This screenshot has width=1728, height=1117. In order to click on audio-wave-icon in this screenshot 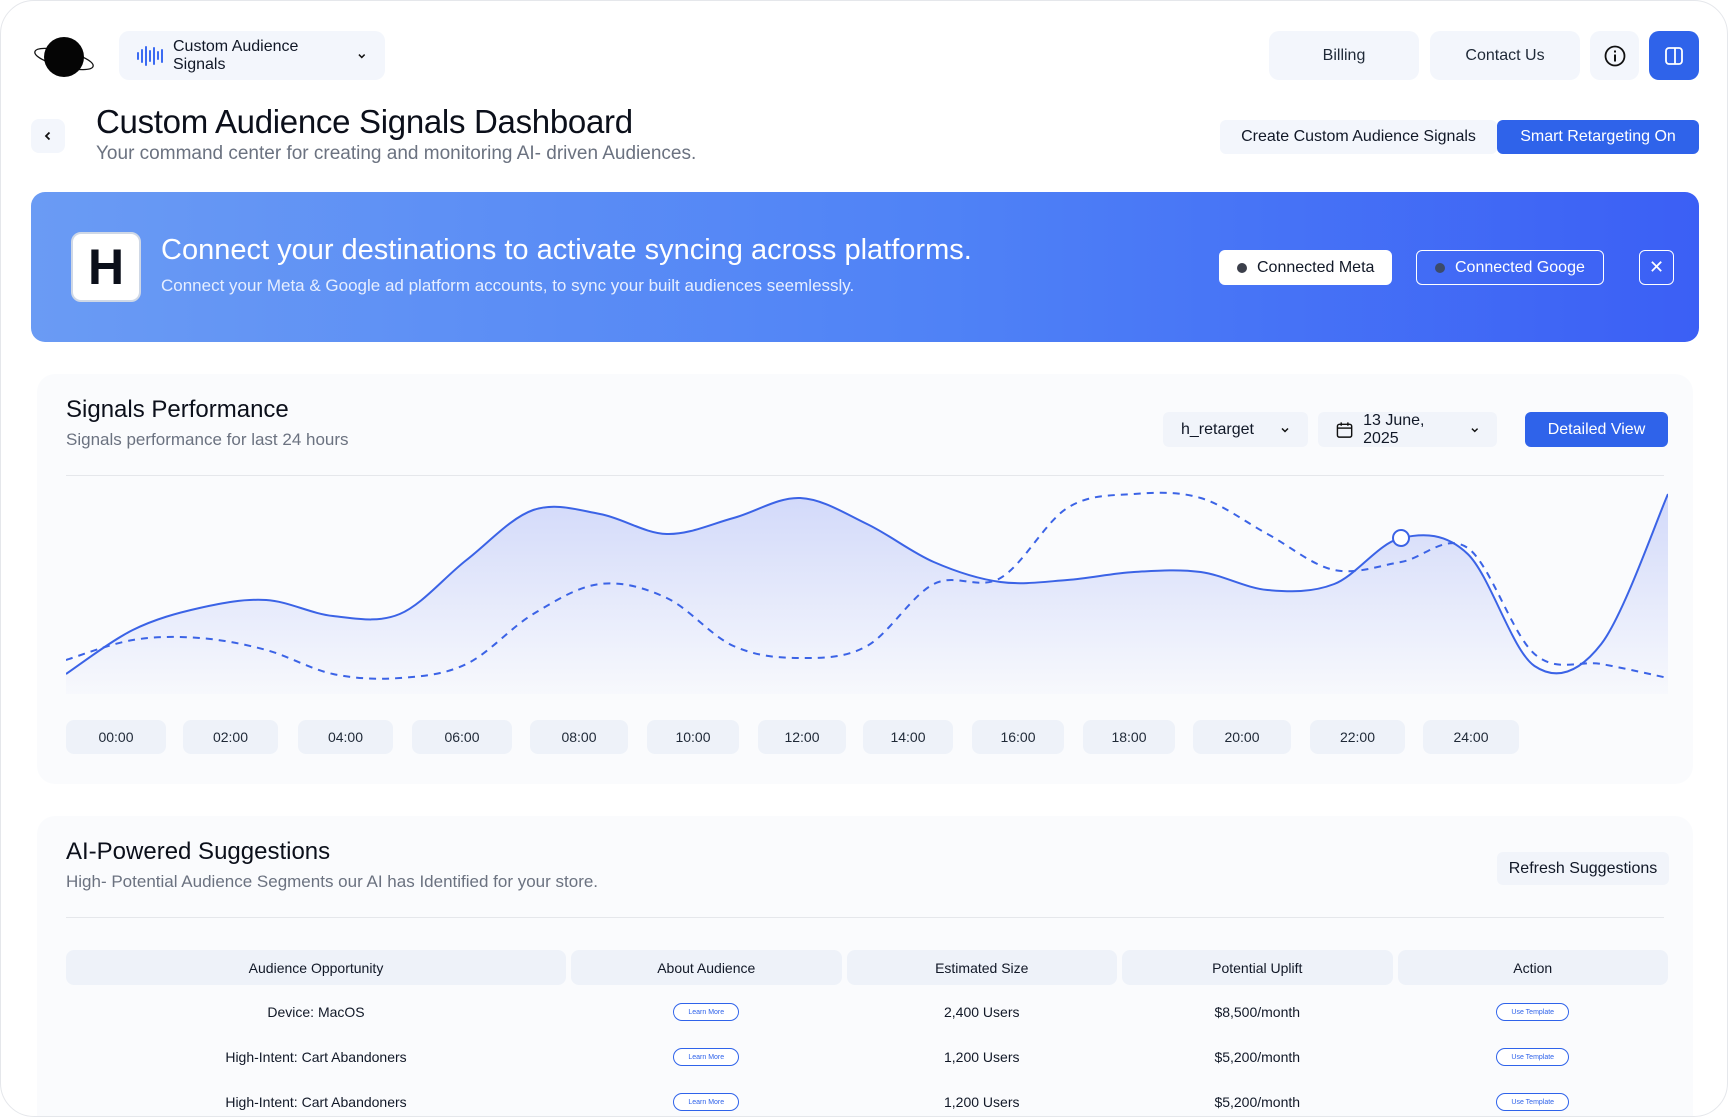, I will do `click(150, 55)`.